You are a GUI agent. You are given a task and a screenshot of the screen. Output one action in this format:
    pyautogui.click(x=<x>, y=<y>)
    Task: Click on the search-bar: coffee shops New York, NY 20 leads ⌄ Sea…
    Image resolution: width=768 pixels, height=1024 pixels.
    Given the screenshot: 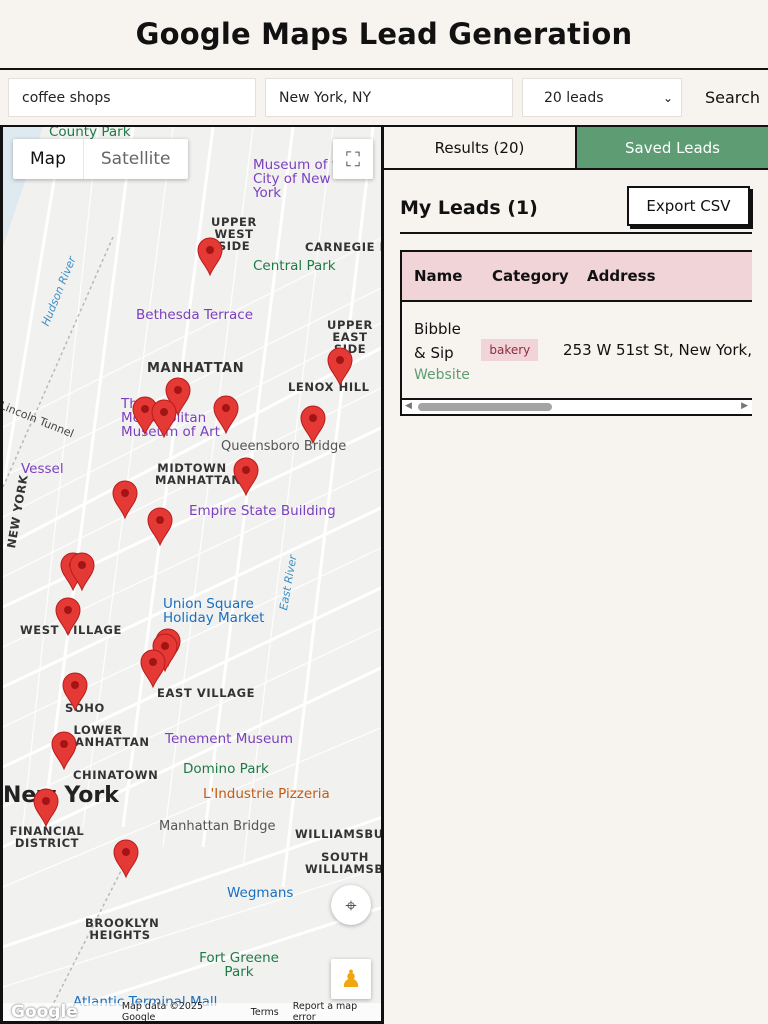 What is the action you would take?
    pyautogui.click(x=384, y=98)
    